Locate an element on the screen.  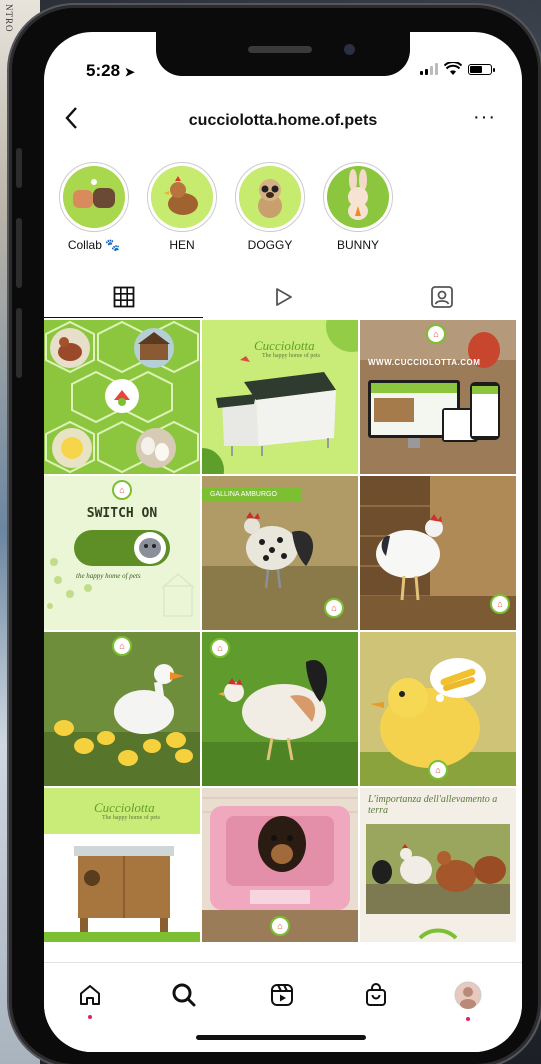
highlight-doggy-label: DOGGY is located at coordinates (270, 245).